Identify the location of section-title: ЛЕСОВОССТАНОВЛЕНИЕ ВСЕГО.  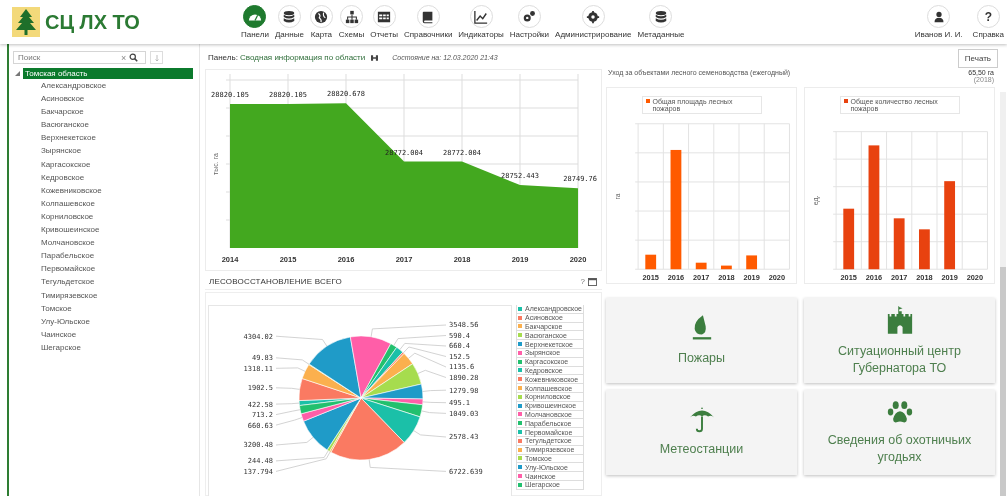
(275, 281).